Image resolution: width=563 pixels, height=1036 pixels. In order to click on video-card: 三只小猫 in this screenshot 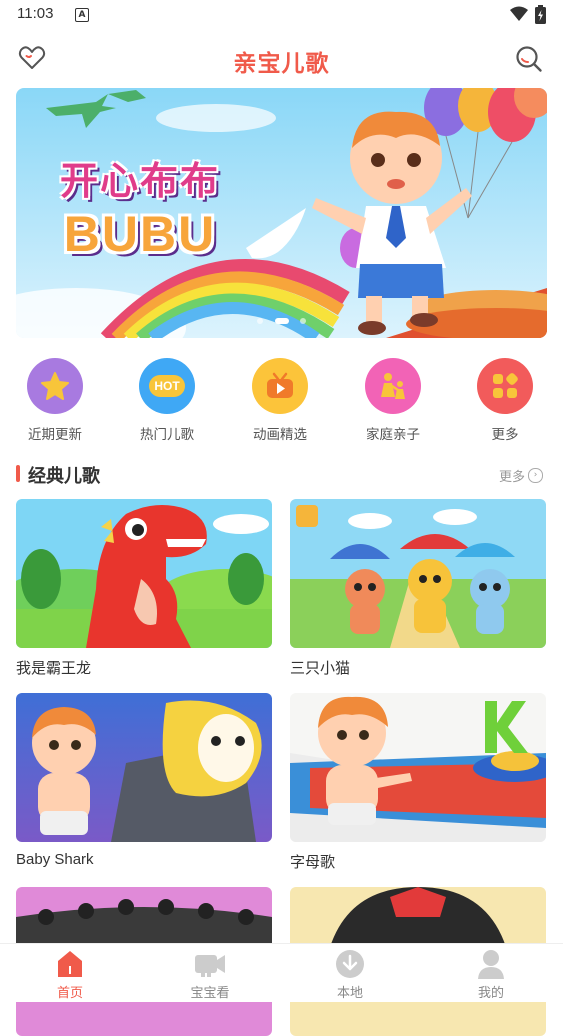, I will do `click(418, 588)`.